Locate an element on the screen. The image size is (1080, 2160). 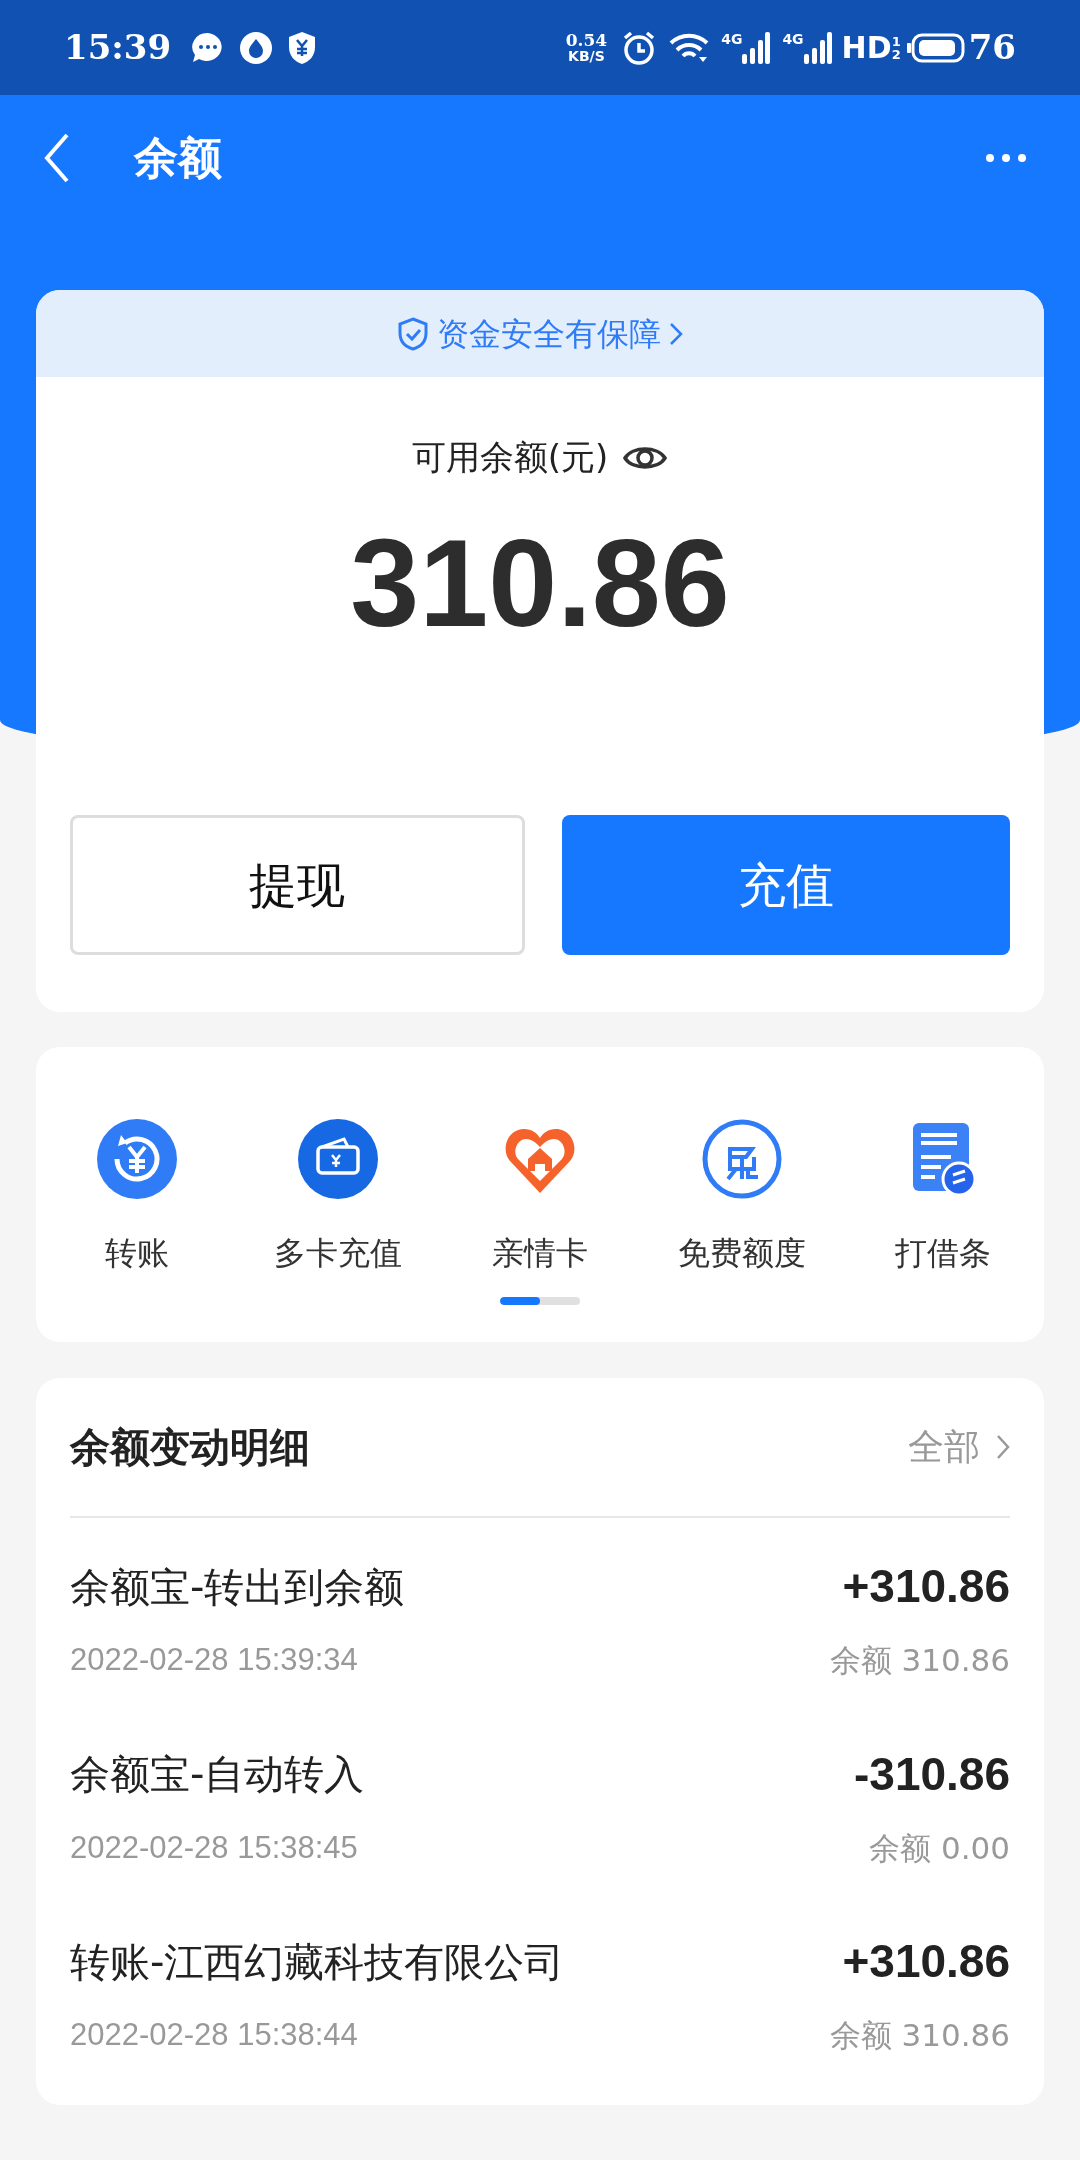
hd-label: HD is located at coordinates (866, 48).